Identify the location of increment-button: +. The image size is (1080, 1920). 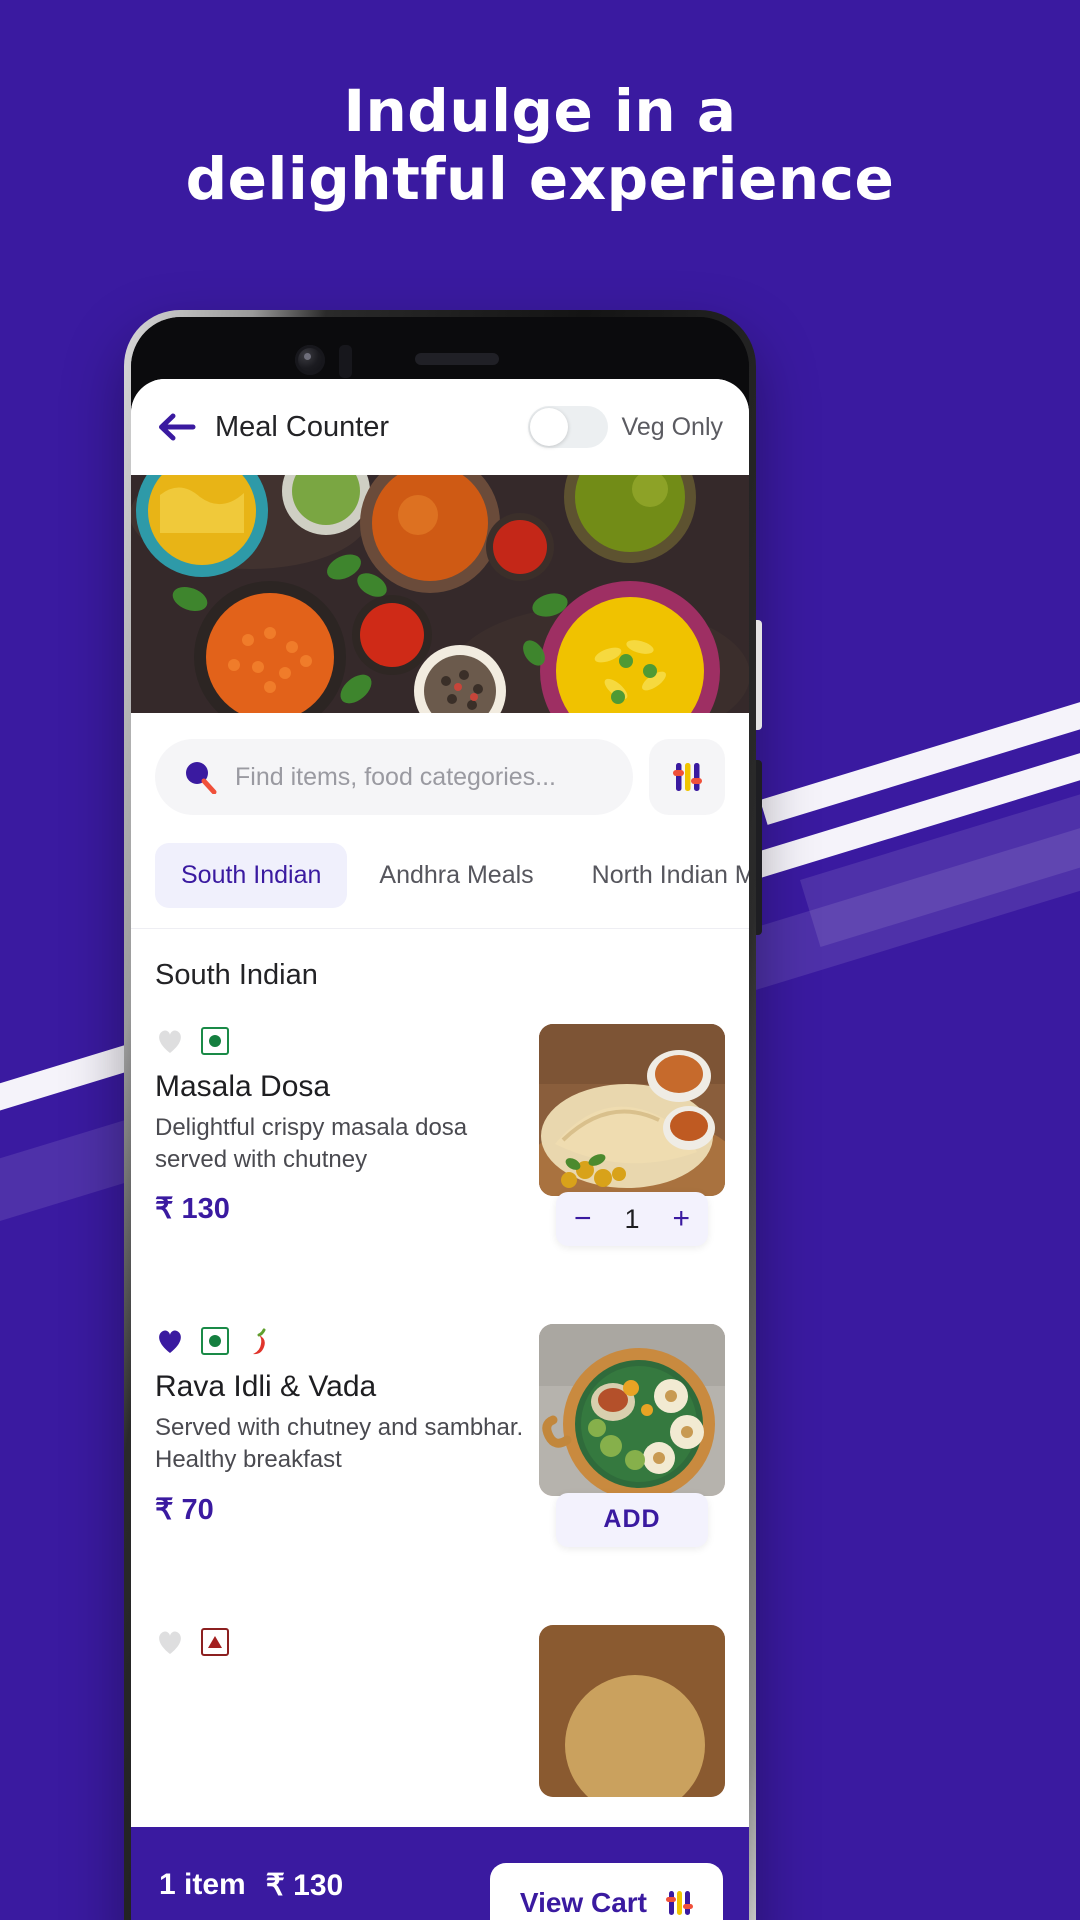
(681, 1219).